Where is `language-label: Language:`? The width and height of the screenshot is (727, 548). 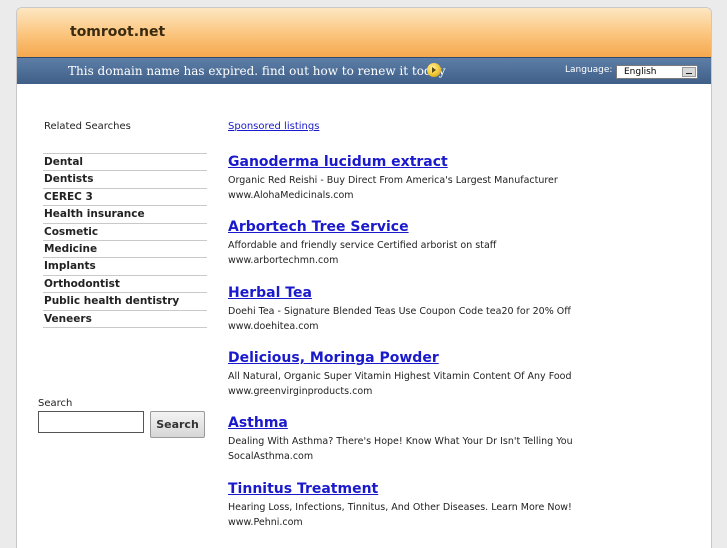
language-label: Language: is located at coordinates (589, 70).